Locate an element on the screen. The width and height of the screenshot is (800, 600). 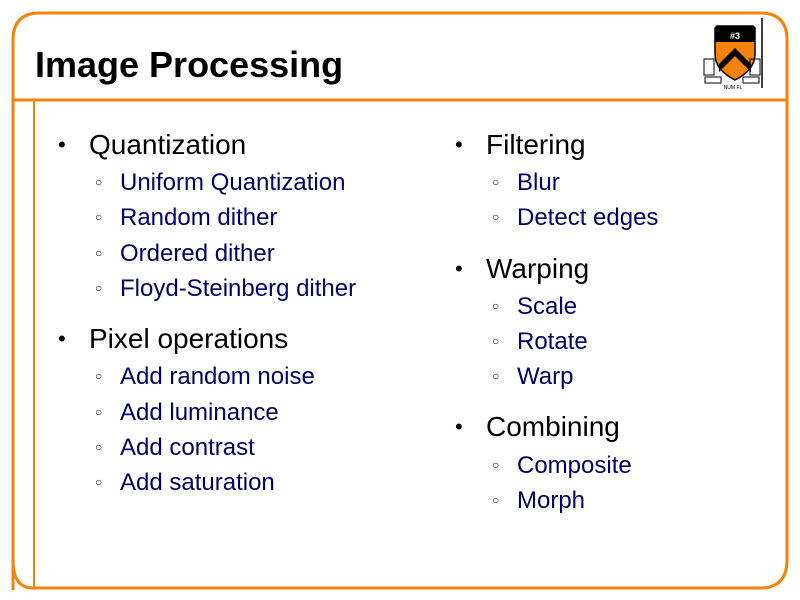
list-item-label: Warp is located at coordinates (545, 377).